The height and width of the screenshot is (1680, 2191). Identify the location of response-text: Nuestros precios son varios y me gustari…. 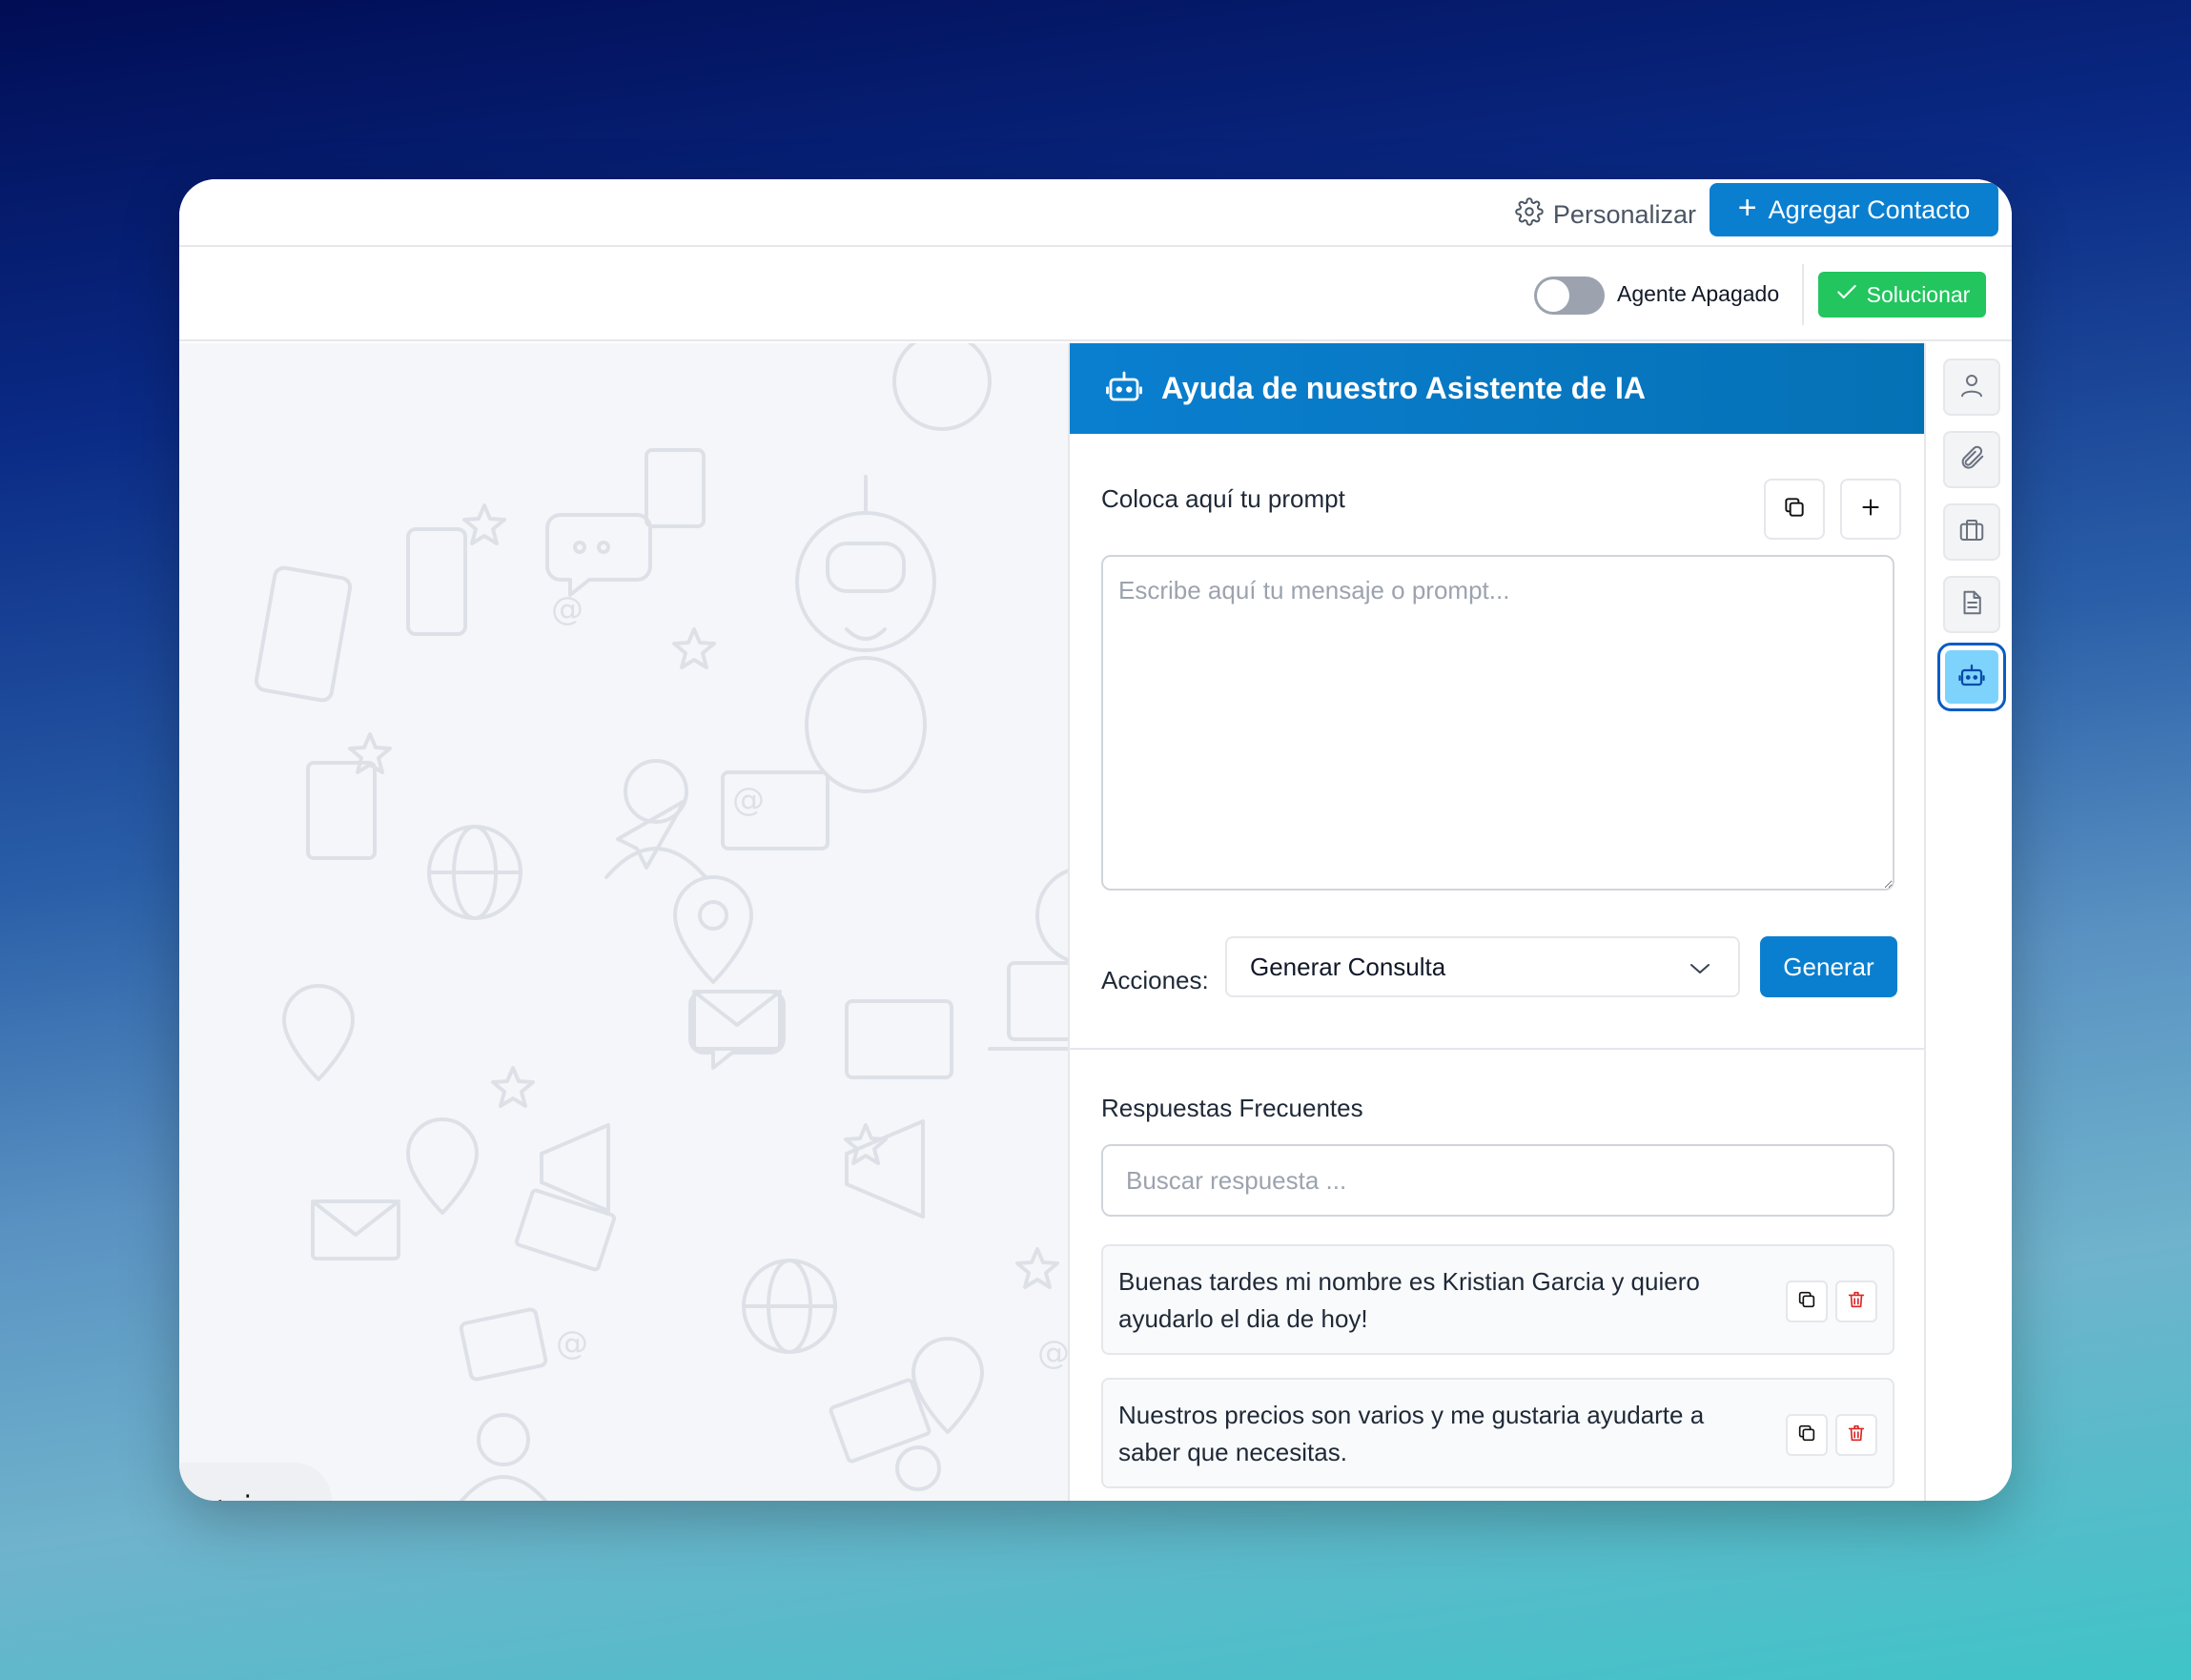
(1412, 1433).